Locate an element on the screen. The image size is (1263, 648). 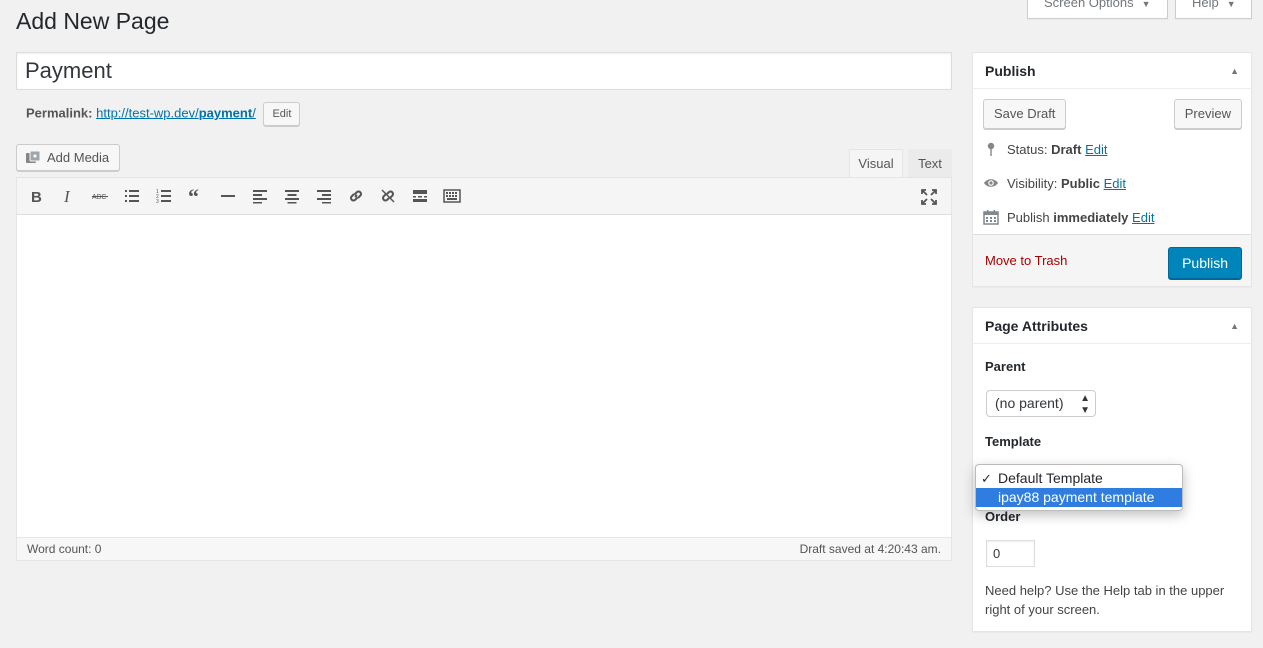
add-media-button: Add Media is located at coordinates (68, 157).